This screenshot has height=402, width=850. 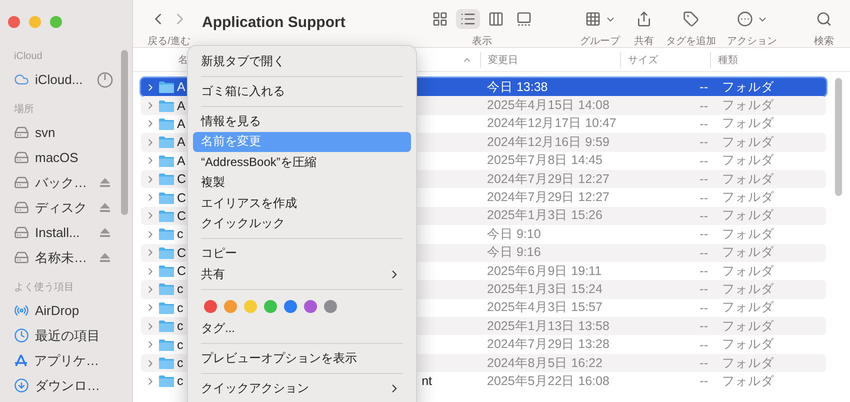 What do you see at coordinates (691, 41) in the screenshot?
I see `toolbar-label: タグを追加` at bounding box center [691, 41].